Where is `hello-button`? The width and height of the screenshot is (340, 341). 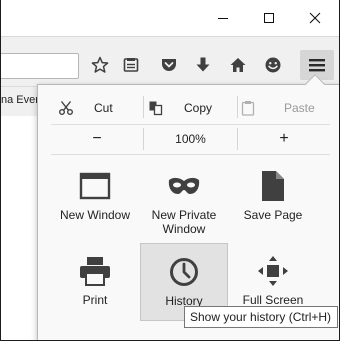
hello-button is located at coordinates (273, 65).